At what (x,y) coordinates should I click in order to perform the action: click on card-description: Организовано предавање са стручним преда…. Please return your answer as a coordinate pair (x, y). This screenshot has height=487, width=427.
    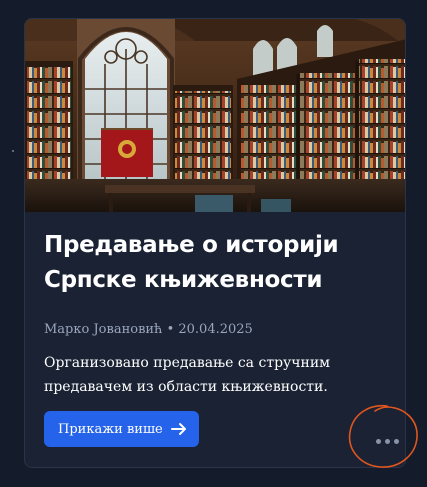
    Looking at the image, I should click on (187, 375).